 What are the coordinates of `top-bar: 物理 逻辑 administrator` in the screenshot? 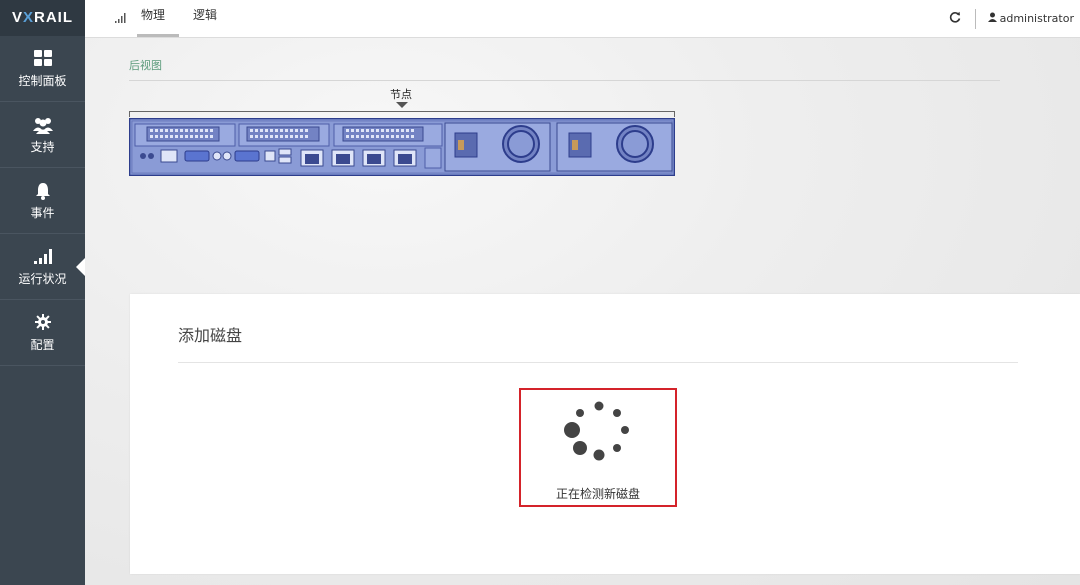 It's located at (582, 19).